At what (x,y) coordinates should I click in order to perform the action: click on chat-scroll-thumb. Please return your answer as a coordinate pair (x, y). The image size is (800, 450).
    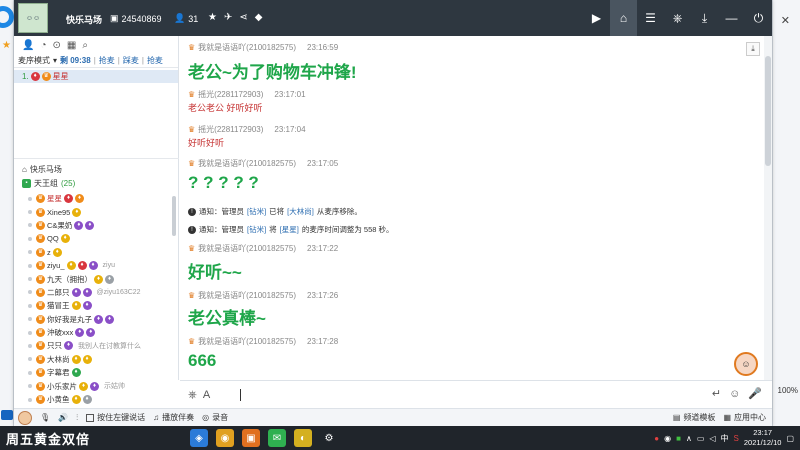
    Looking at the image, I should click on (768, 111).